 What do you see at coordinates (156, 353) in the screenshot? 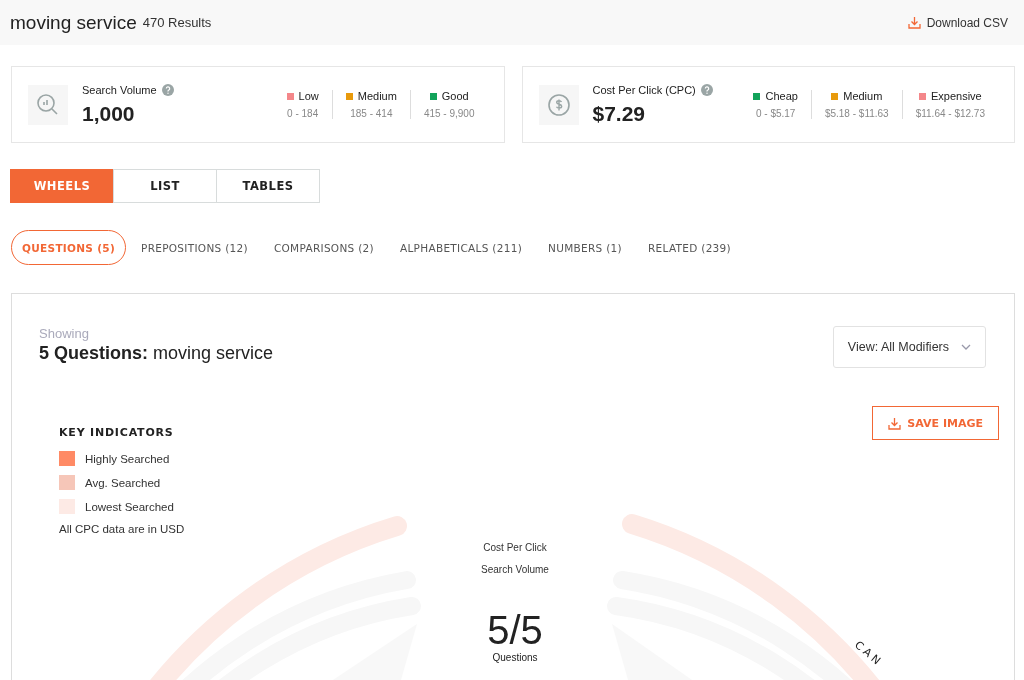
I see `results-heading: 5 Questions: moving service` at bounding box center [156, 353].